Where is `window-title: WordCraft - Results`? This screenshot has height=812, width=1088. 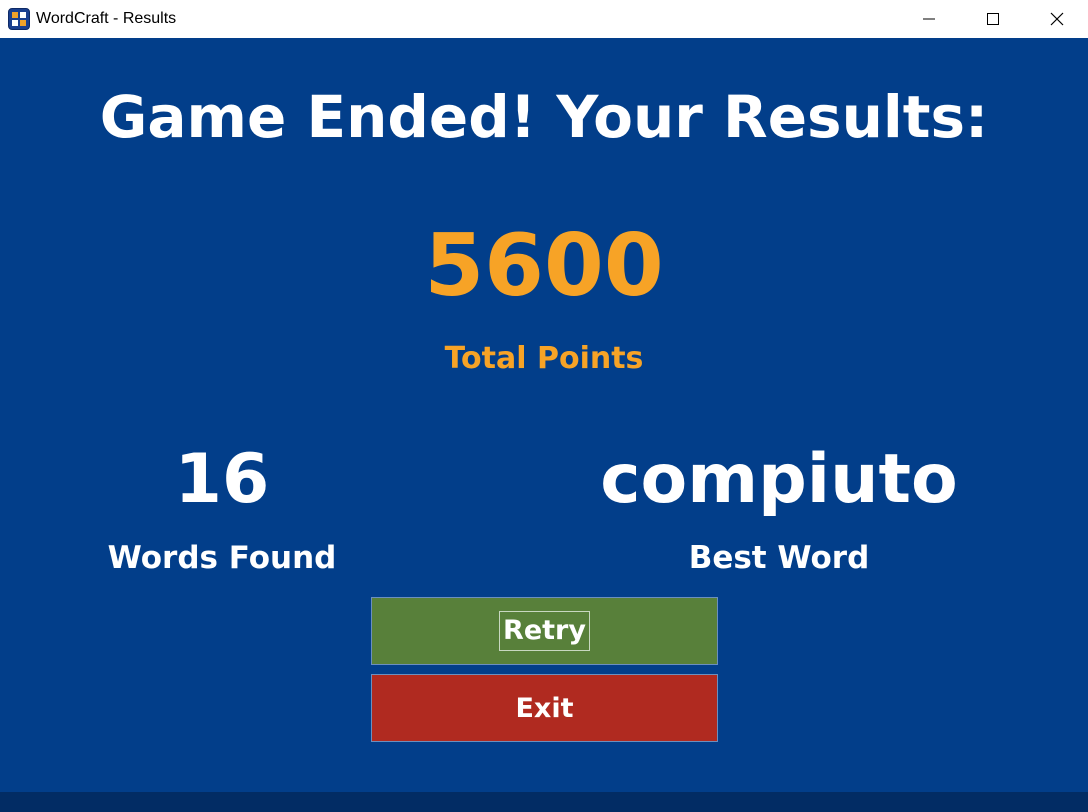
window-title: WordCraft - Results is located at coordinates (106, 18).